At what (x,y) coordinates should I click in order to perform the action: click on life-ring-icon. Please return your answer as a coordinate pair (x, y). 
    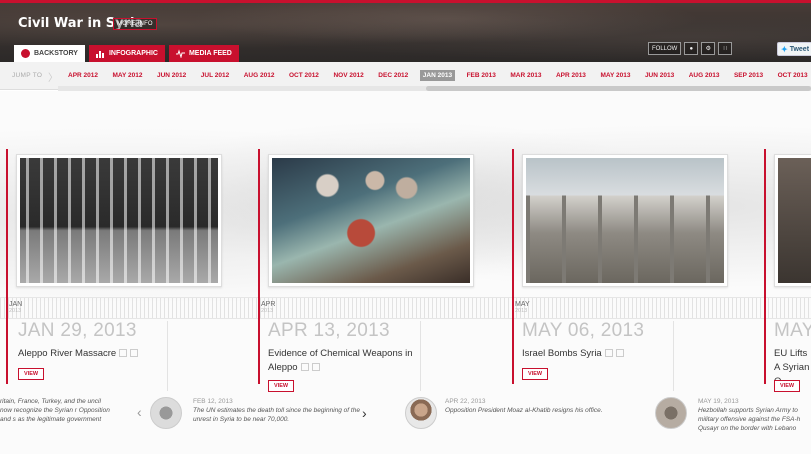
    Looking at the image, I should click on (25, 53).